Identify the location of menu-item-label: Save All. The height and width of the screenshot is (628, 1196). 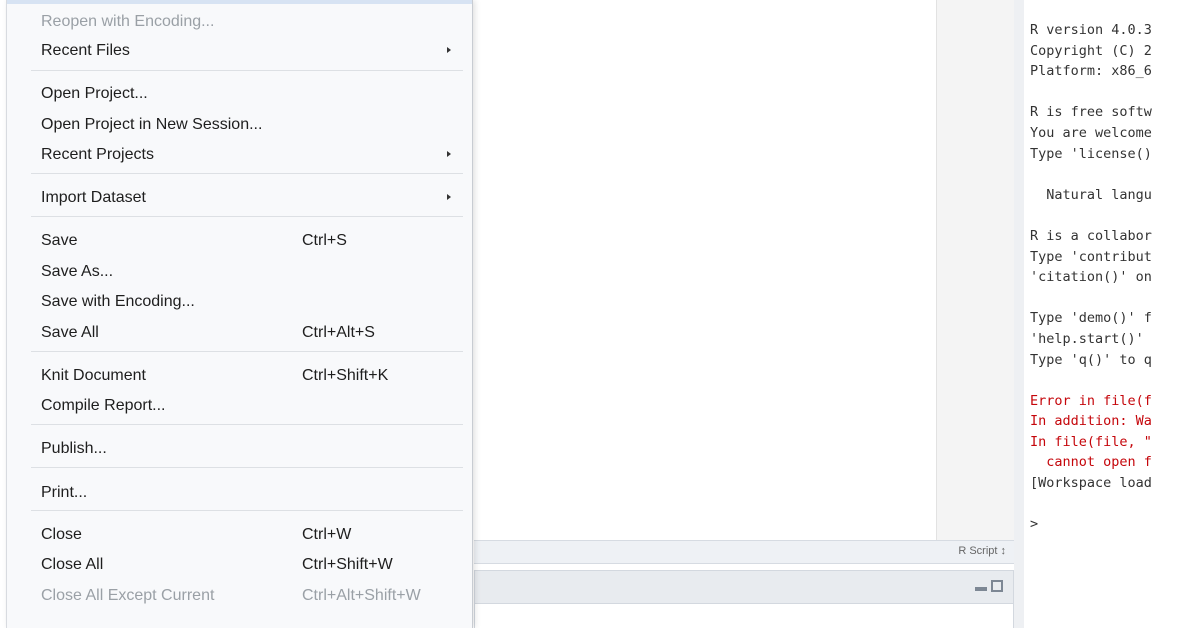
(70, 332).